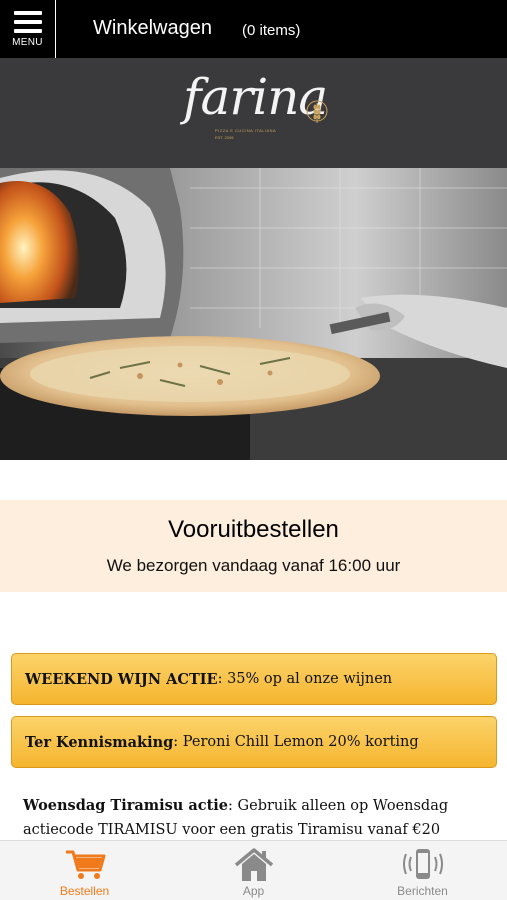 The width and height of the screenshot is (507, 900). What do you see at coordinates (152, 28) in the screenshot?
I see `cart-title: Winkelwagen` at bounding box center [152, 28].